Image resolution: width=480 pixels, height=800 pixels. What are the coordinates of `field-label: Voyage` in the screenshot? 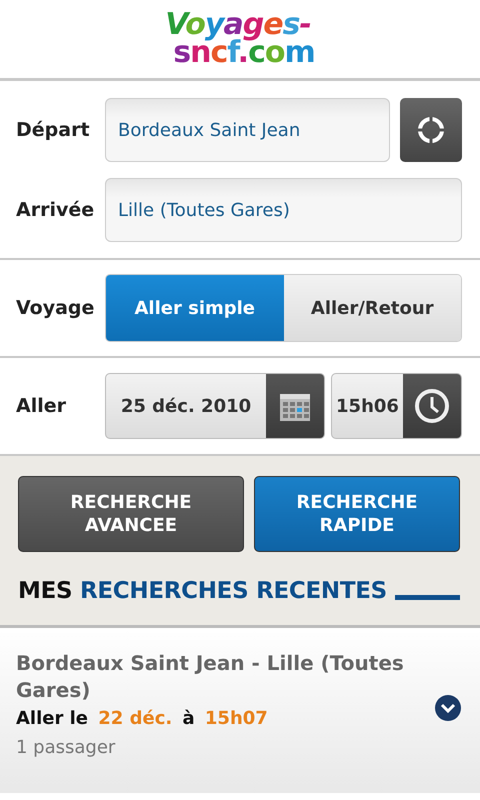 It's located at (56, 308).